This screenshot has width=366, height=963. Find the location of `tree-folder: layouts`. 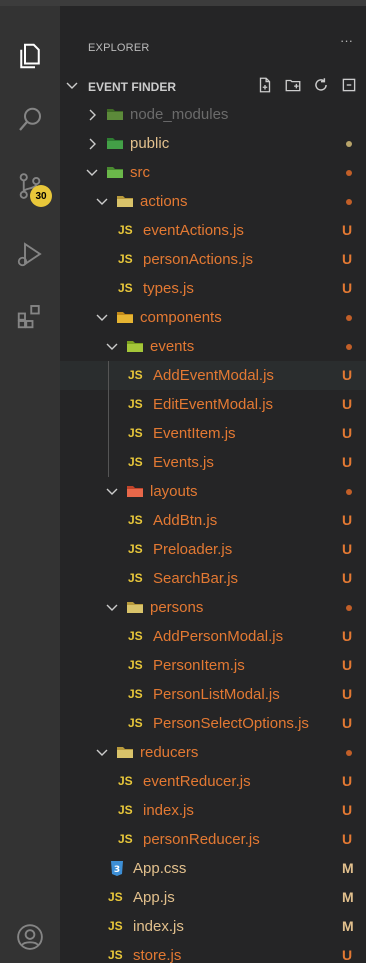

tree-folder: layouts is located at coordinates (213, 491).